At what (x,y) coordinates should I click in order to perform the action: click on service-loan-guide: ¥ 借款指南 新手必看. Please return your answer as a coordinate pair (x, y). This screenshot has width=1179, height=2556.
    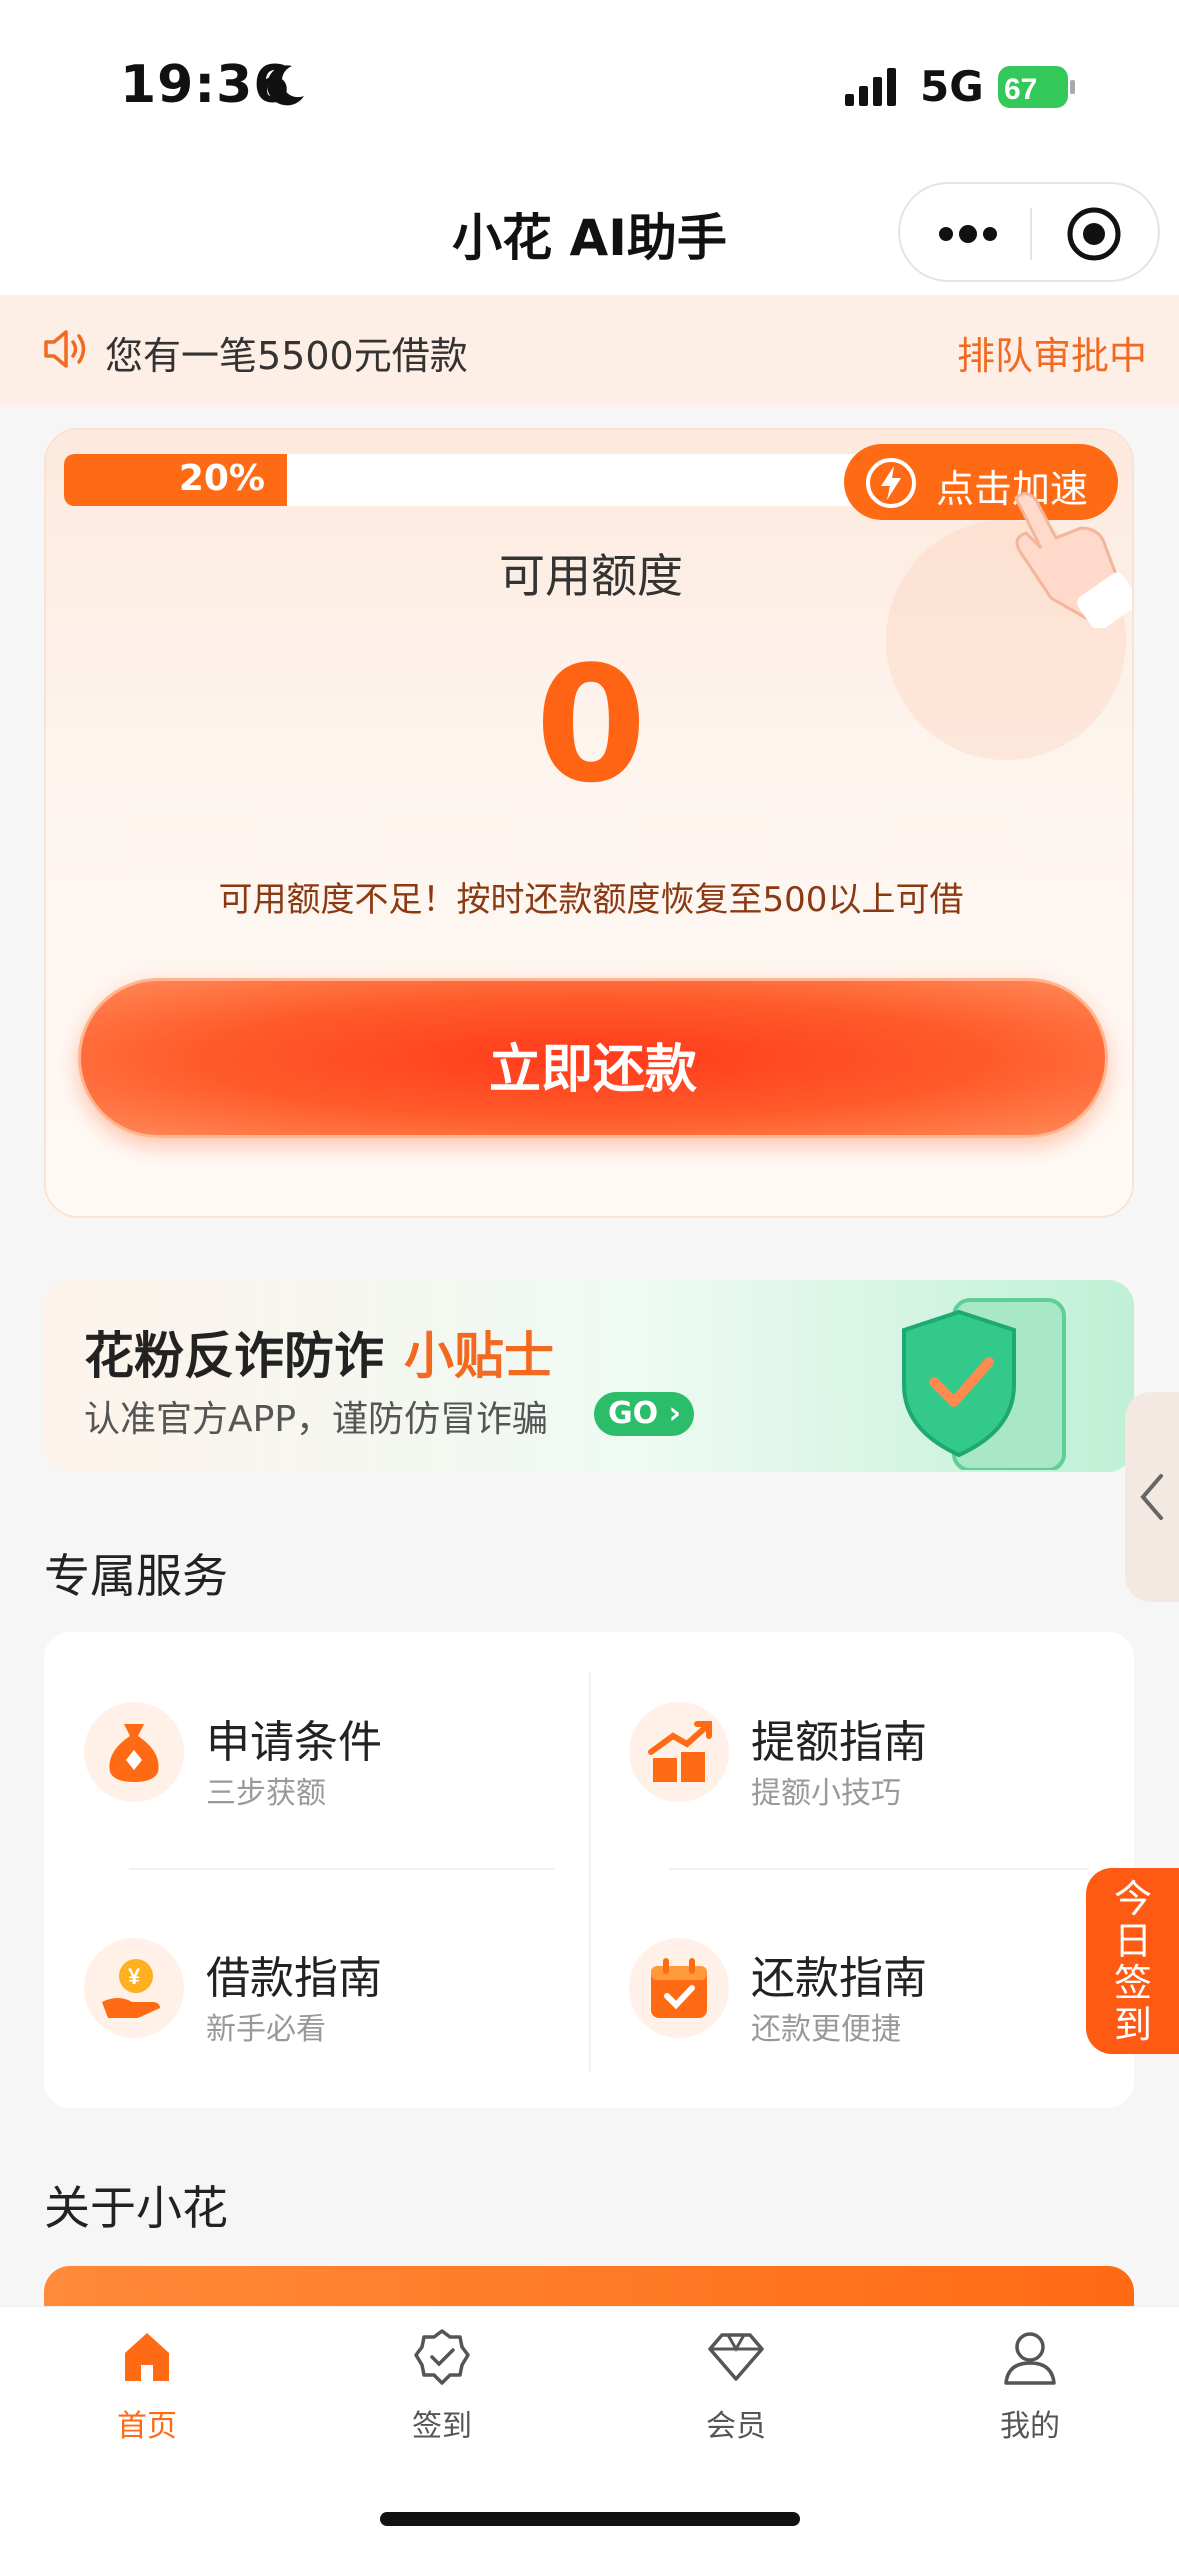
    Looking at the image, I should click on (334, 1988).